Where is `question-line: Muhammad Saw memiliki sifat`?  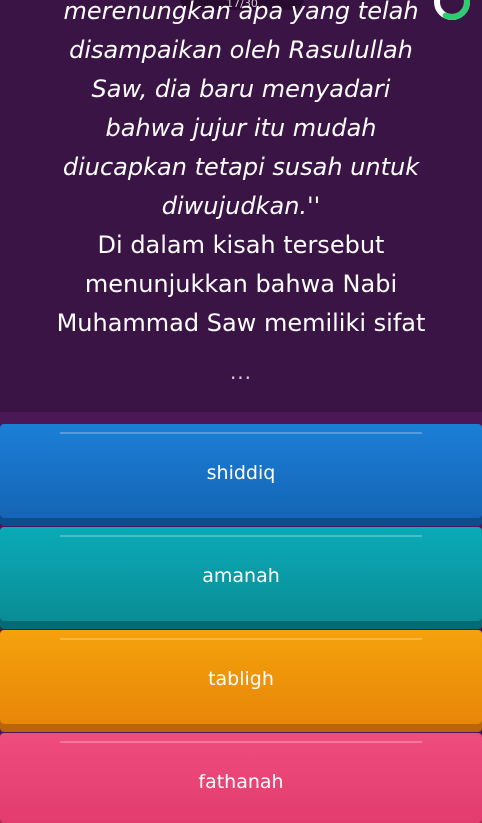 question-line: Muhammad Saw memiliki sifat is located at coordinates (241, 323).